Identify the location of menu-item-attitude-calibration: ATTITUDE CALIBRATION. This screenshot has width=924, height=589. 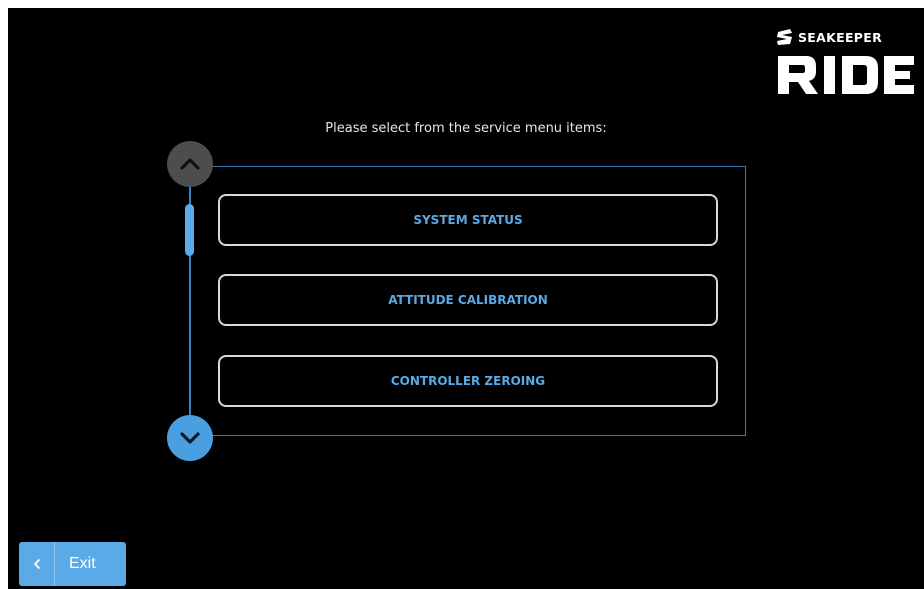
(468, 300).